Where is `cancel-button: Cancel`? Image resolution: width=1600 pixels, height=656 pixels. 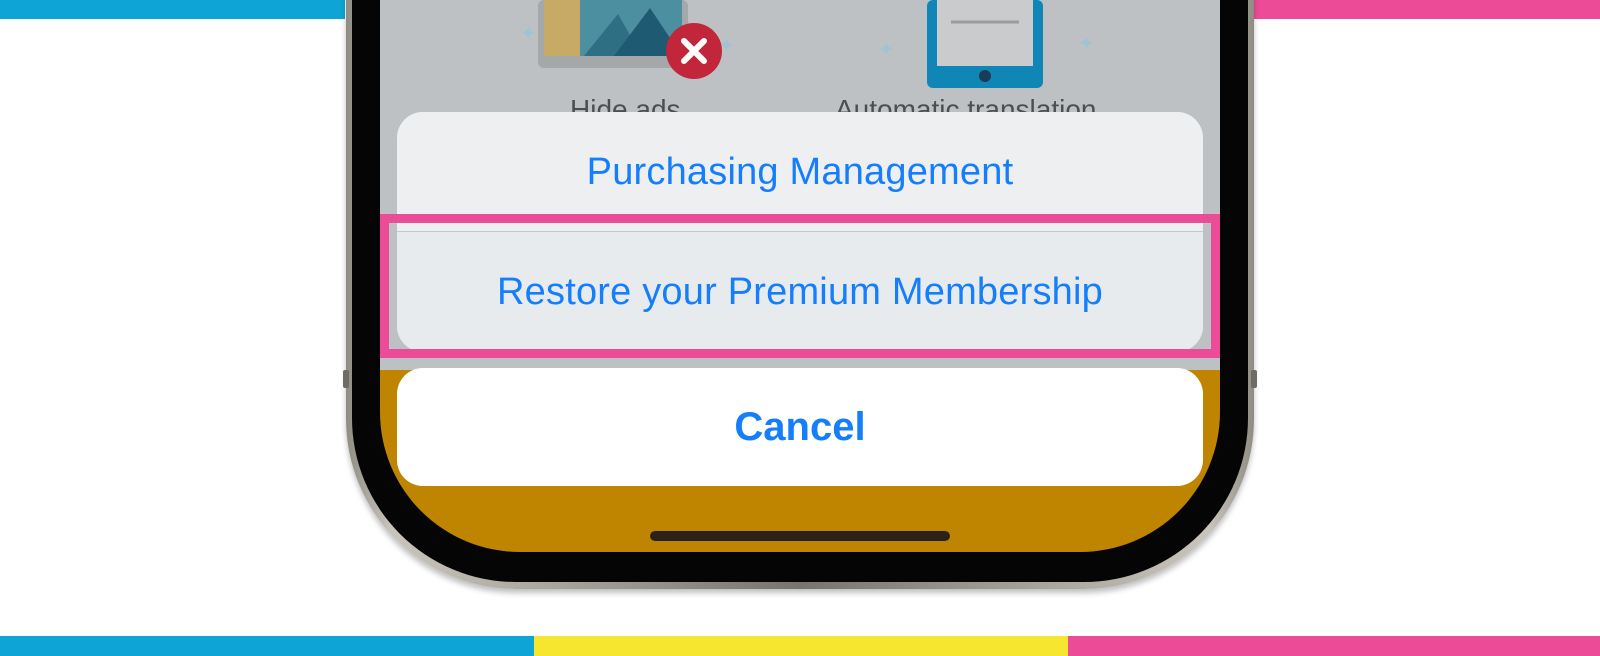
cancel-button: Cancel is located at coordinates (800, 427).